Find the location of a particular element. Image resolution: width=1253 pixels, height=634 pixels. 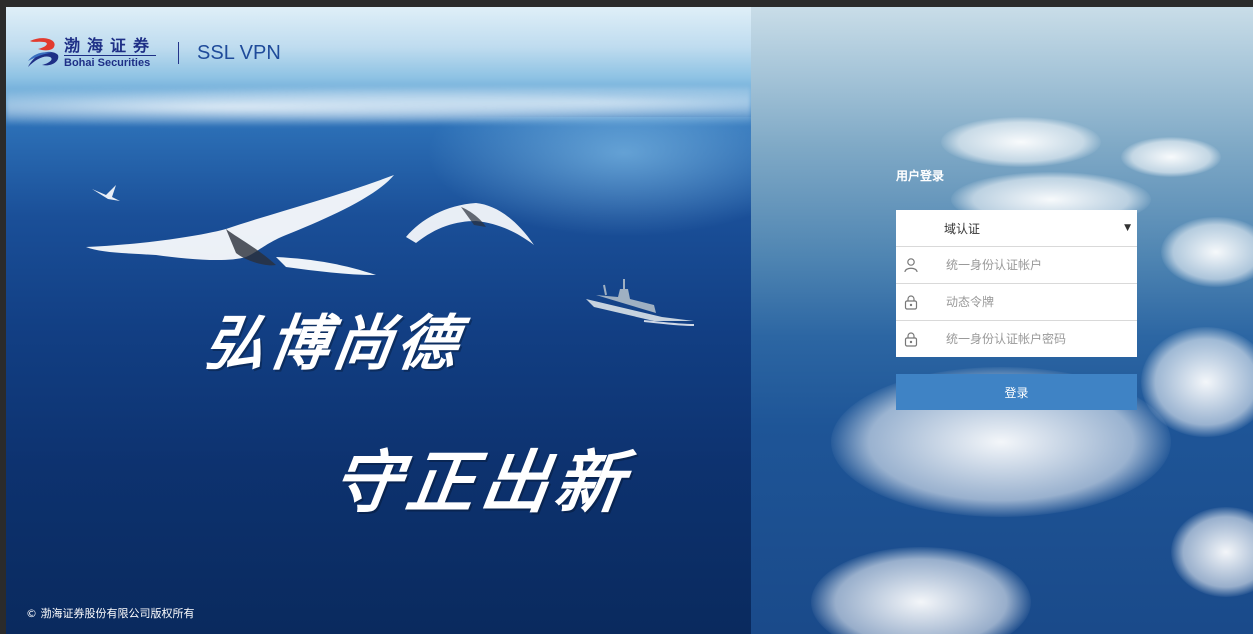

login-title: 用户登录 is located at coordinates (920, 176).